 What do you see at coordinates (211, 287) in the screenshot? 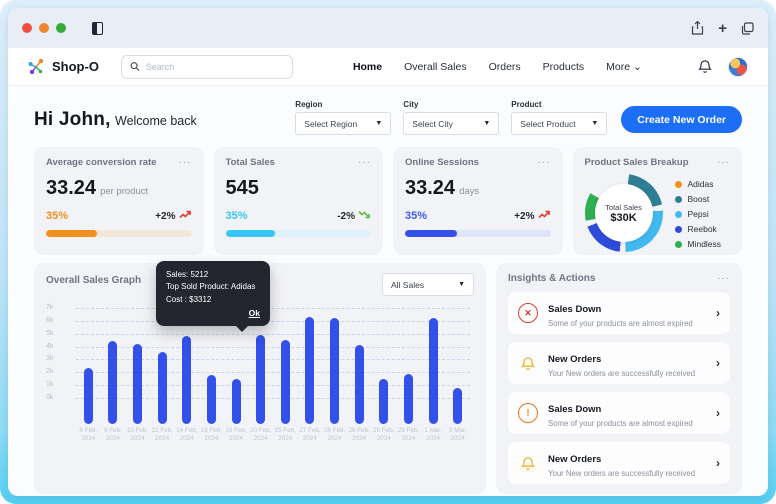
I see `tooltip-top-product: Top Sold Product: Adidas` at bounding box center [211, 287].